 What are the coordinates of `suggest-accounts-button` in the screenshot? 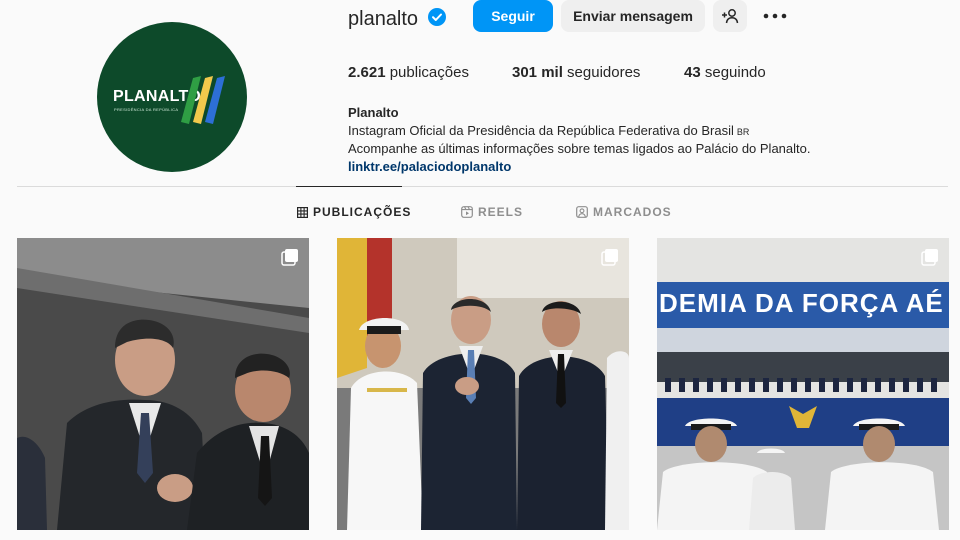 It's located at (730, 16).